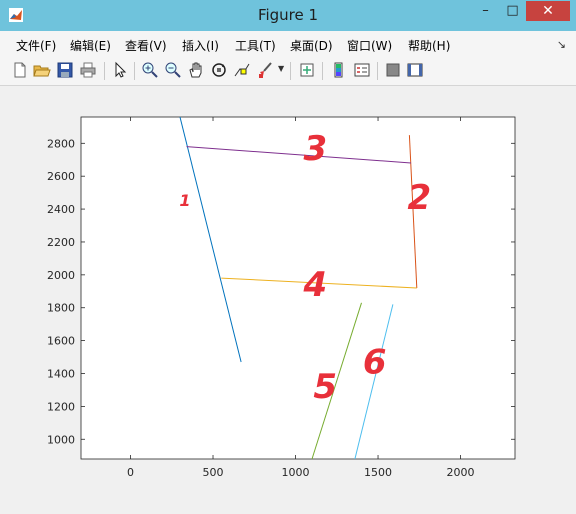 This screenshot has height=514, width=576. What do you see at coordinates (485, 11) in the screenshot?
I see `minimize-button: –` at bounding box center [485, 11].